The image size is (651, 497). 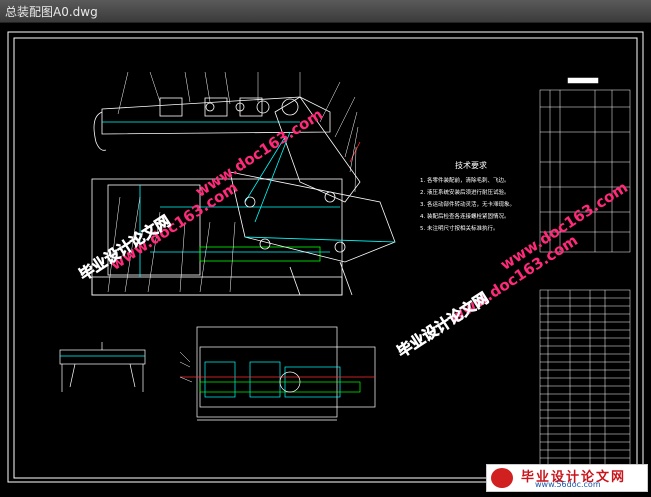 I want to click on parts-list-bottom, so click(x=585, y=381).